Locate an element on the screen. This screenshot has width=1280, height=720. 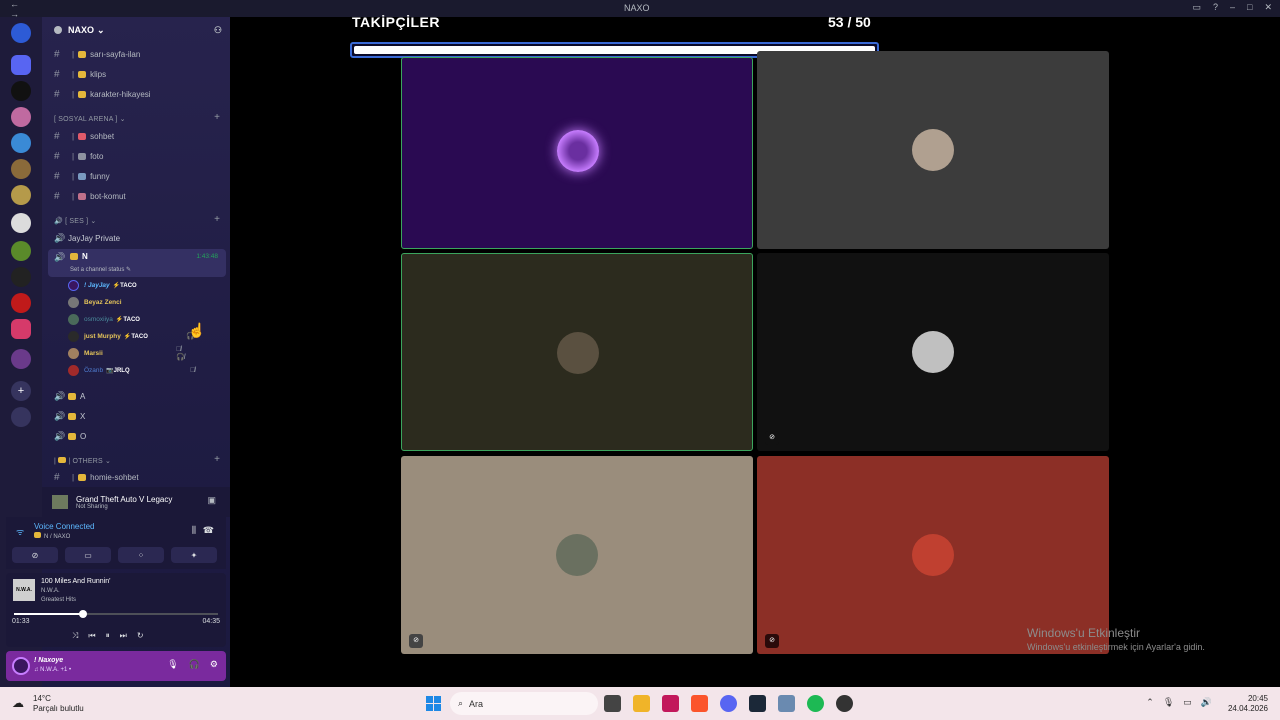
add-member-icon: ⚇ is located at coordinates (218, 30).